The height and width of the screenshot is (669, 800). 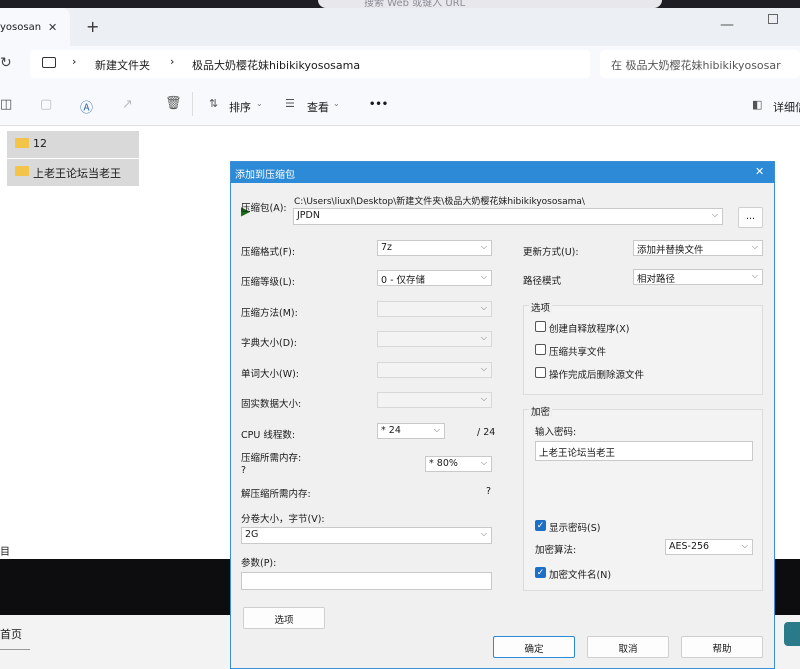 I want to click on password-input: 上老王论坛当老王, so click(x=644, y=451).